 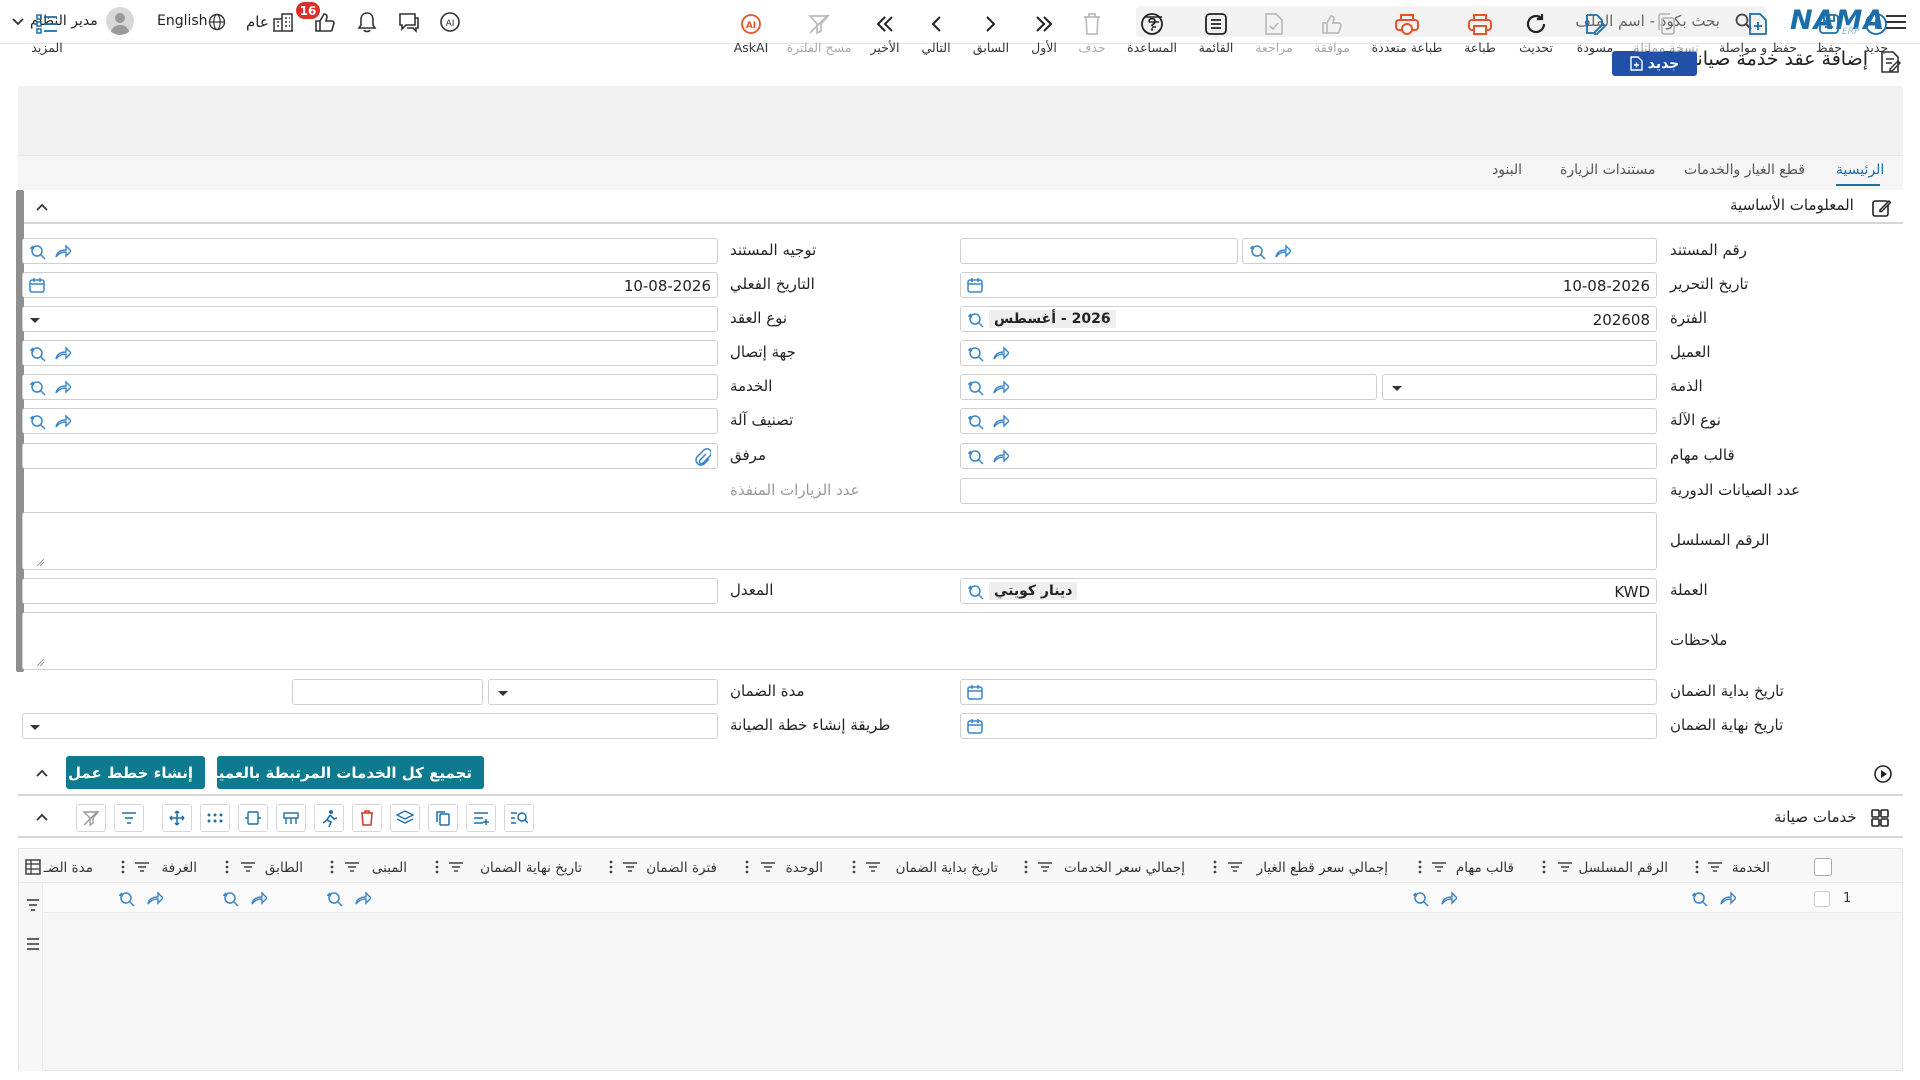 I want to click on customer-field, so click(x=1308, y=353).